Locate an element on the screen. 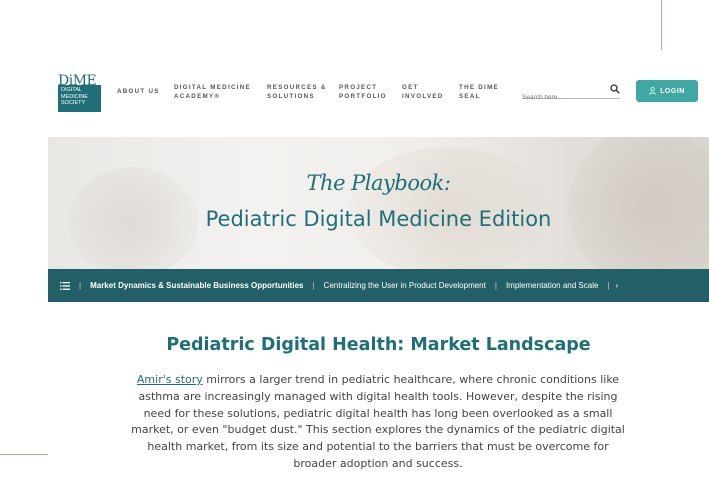  nav-label: PORTFOLIO is located at coordinates (363, 96).